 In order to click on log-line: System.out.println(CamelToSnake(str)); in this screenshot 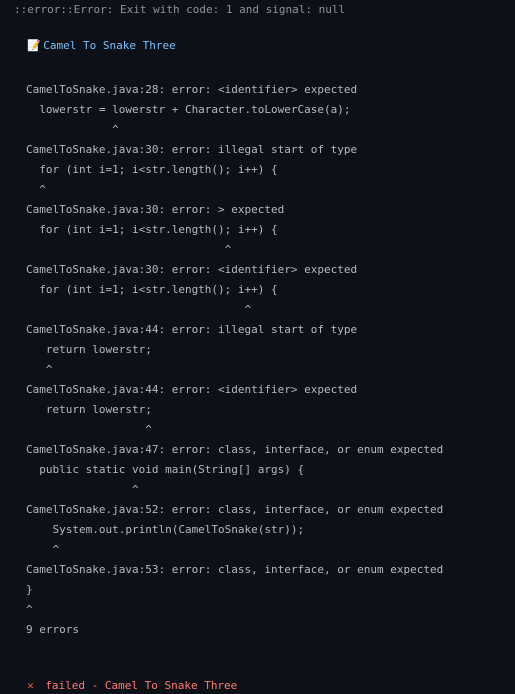, I will do `click(165, 529)`.